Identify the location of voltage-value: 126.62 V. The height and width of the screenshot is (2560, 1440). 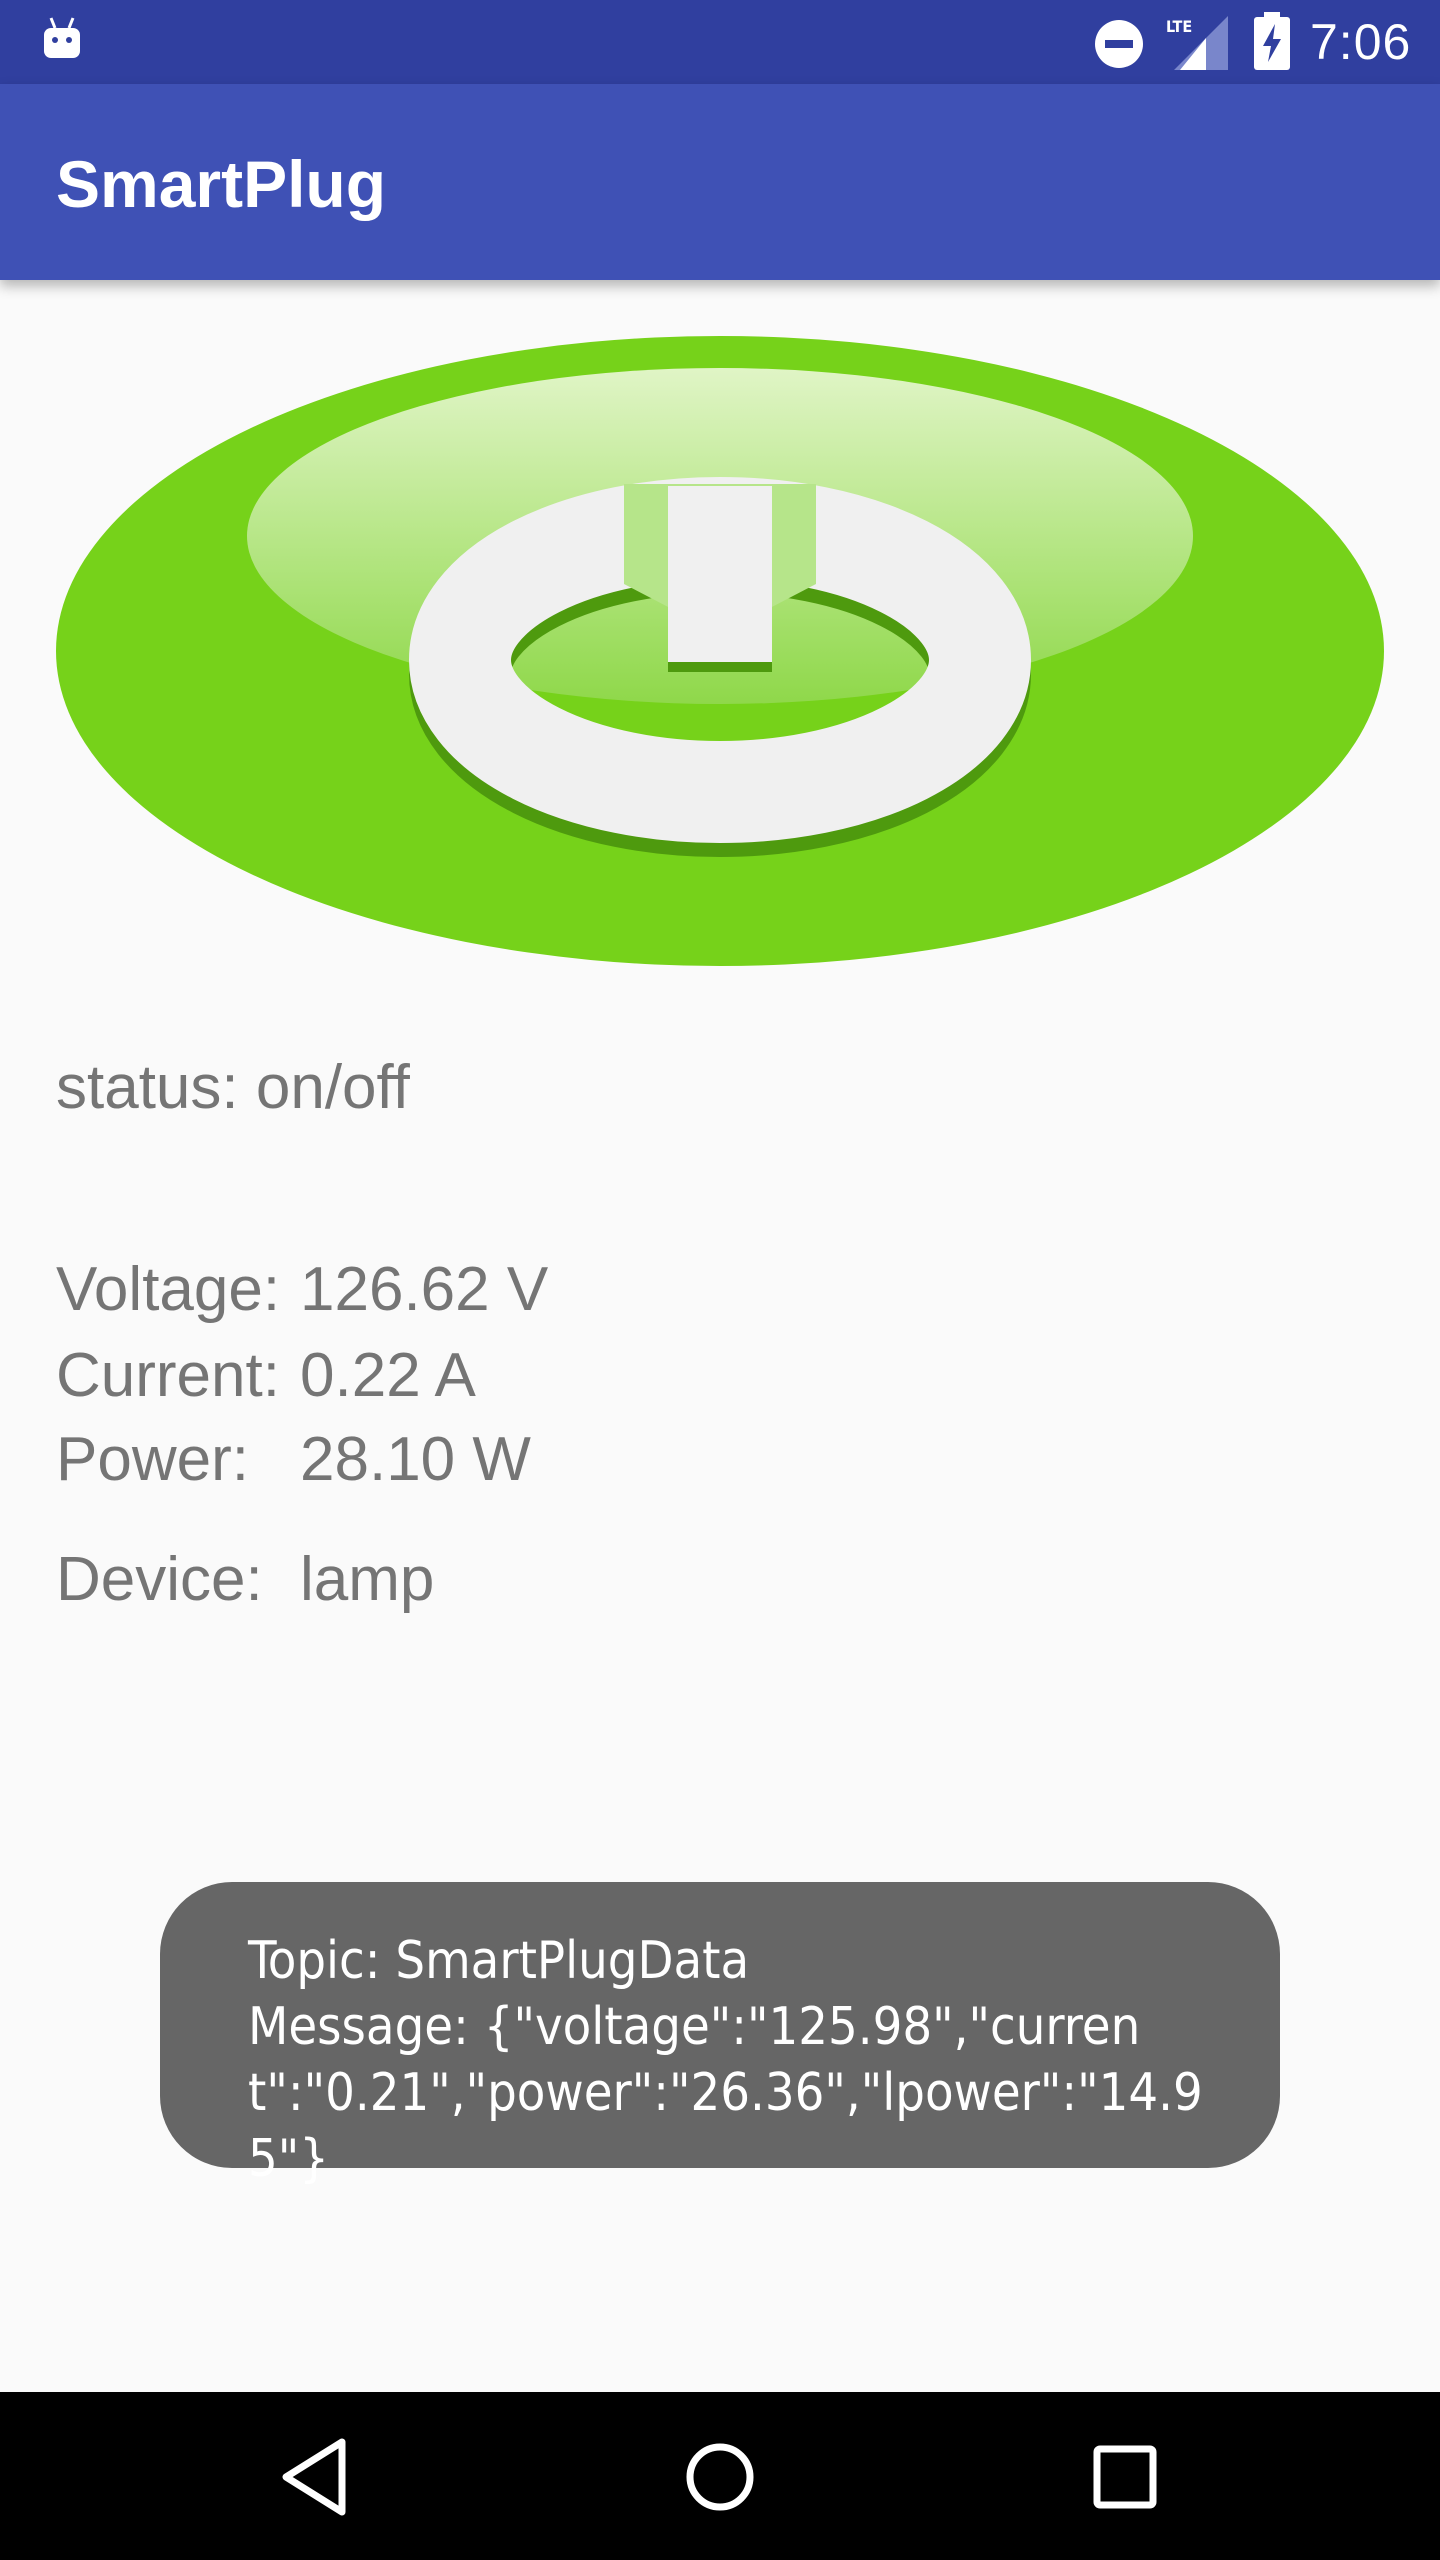
(424, 1289).